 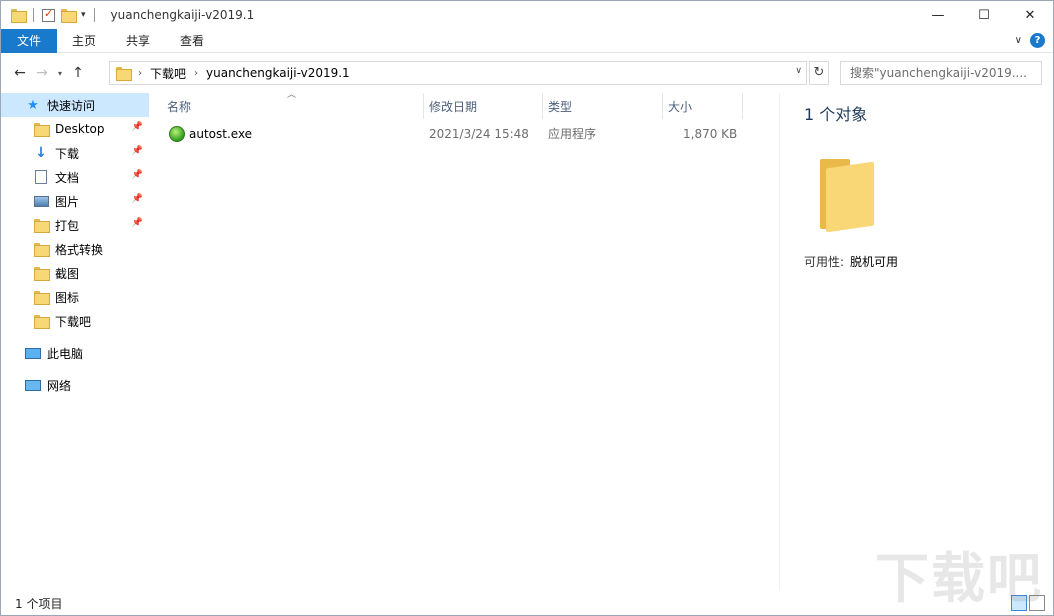 What do you see at coordinates (79, 249) in the screenshot?
I see `sidebar-item-label: 格式转换` at bounding box center [79, 249].